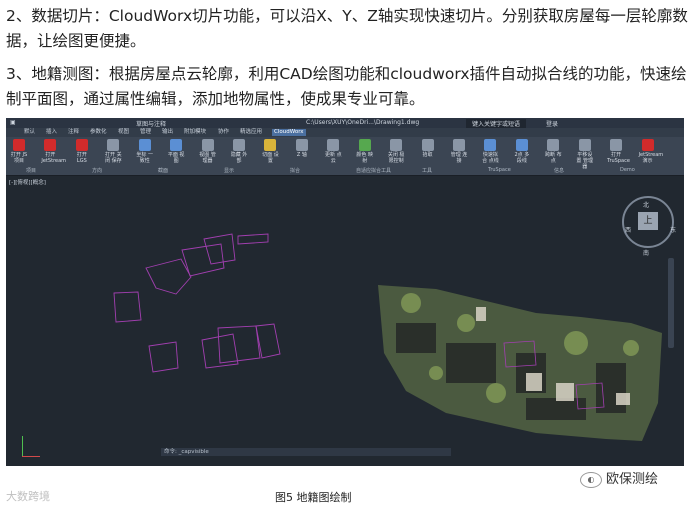  What do you see at coordinates (306, 452) in the screenshot?
I see `command-line: 命令: _capvisible` at bounding box center [306, 452].